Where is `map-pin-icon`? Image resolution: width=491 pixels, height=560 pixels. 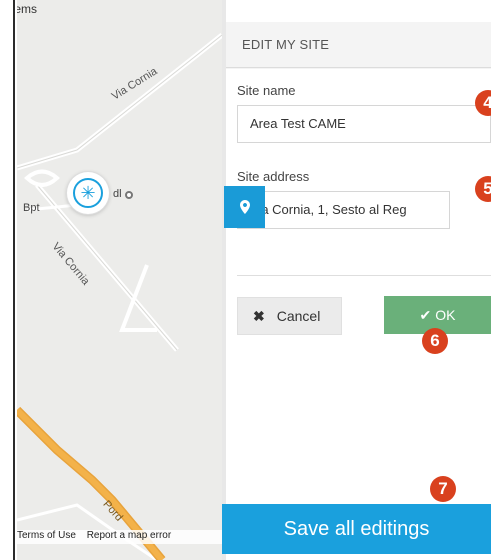 map-pin-icon is located at coordinates (244, 207).